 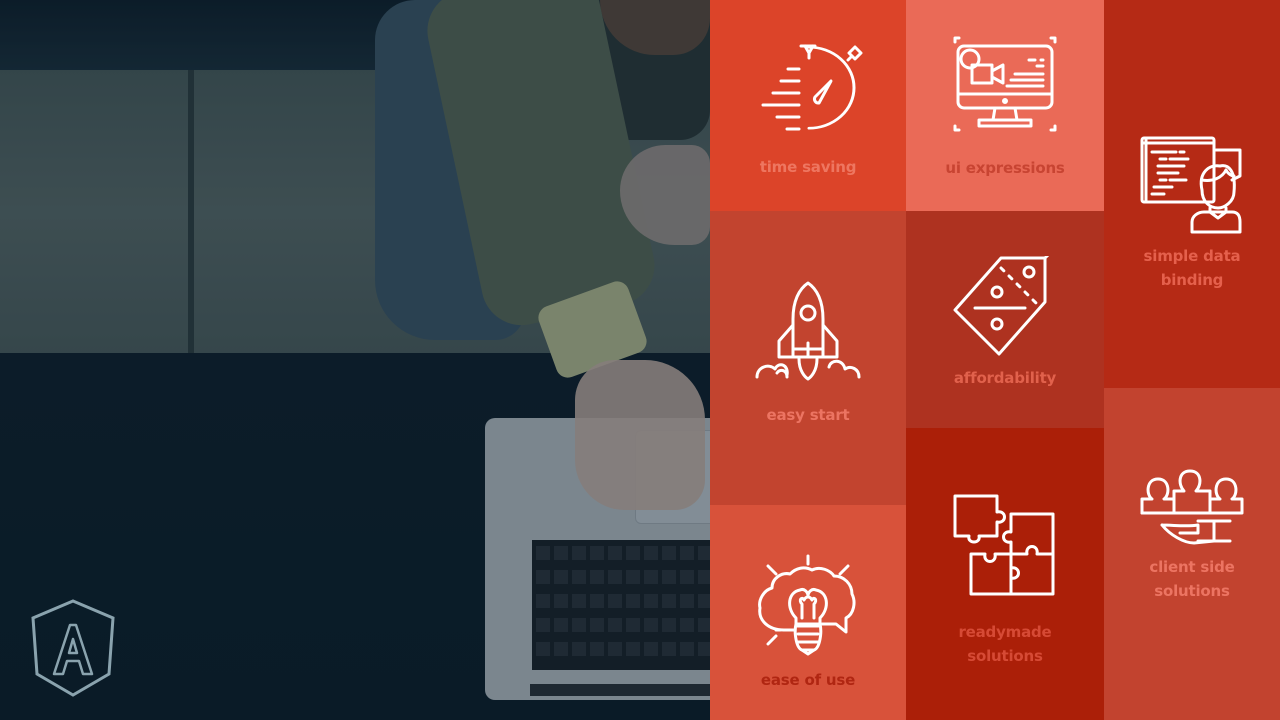 What do you see at coordinates (1005, 644) in the screenshot?
I see `feature-label: readymade solutions` at bounding box center [1005, 644].